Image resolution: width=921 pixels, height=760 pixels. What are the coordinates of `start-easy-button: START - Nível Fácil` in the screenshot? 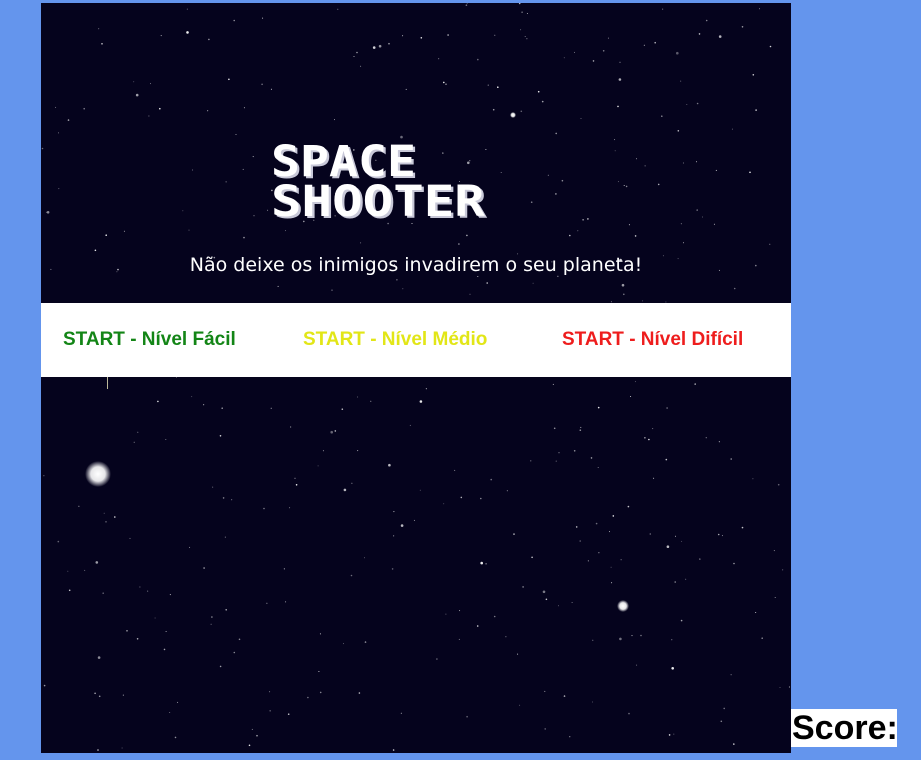 It's located at (149, 340).